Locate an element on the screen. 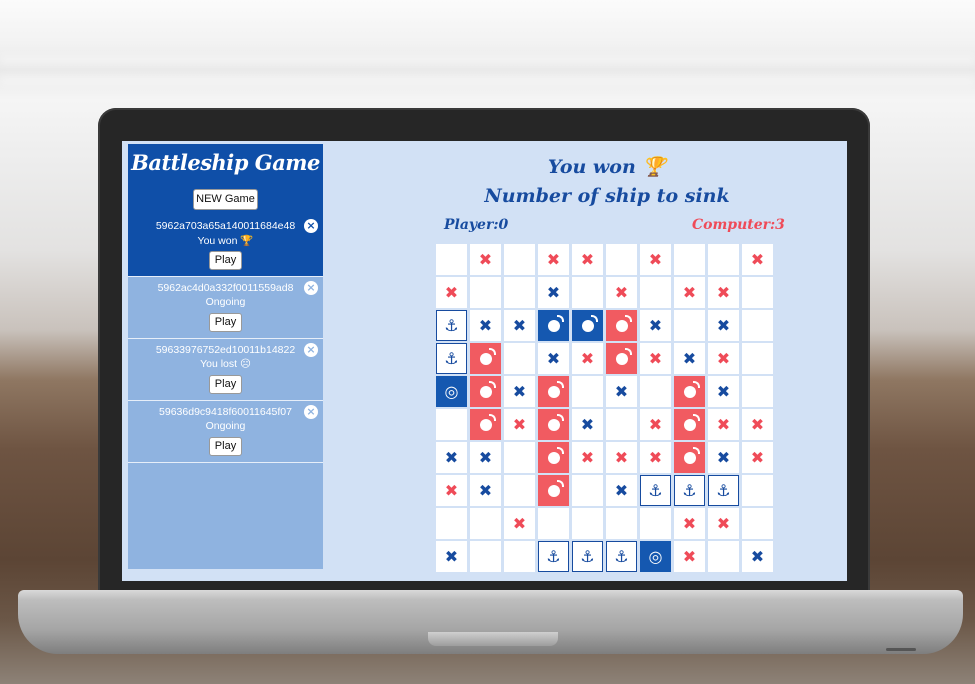 Image resolution: width=975 pixels, height=684 pixels. game-list-item: 59636d9c9418f60011645f07 × Ongoing Play is located at coordinates (225, 432).